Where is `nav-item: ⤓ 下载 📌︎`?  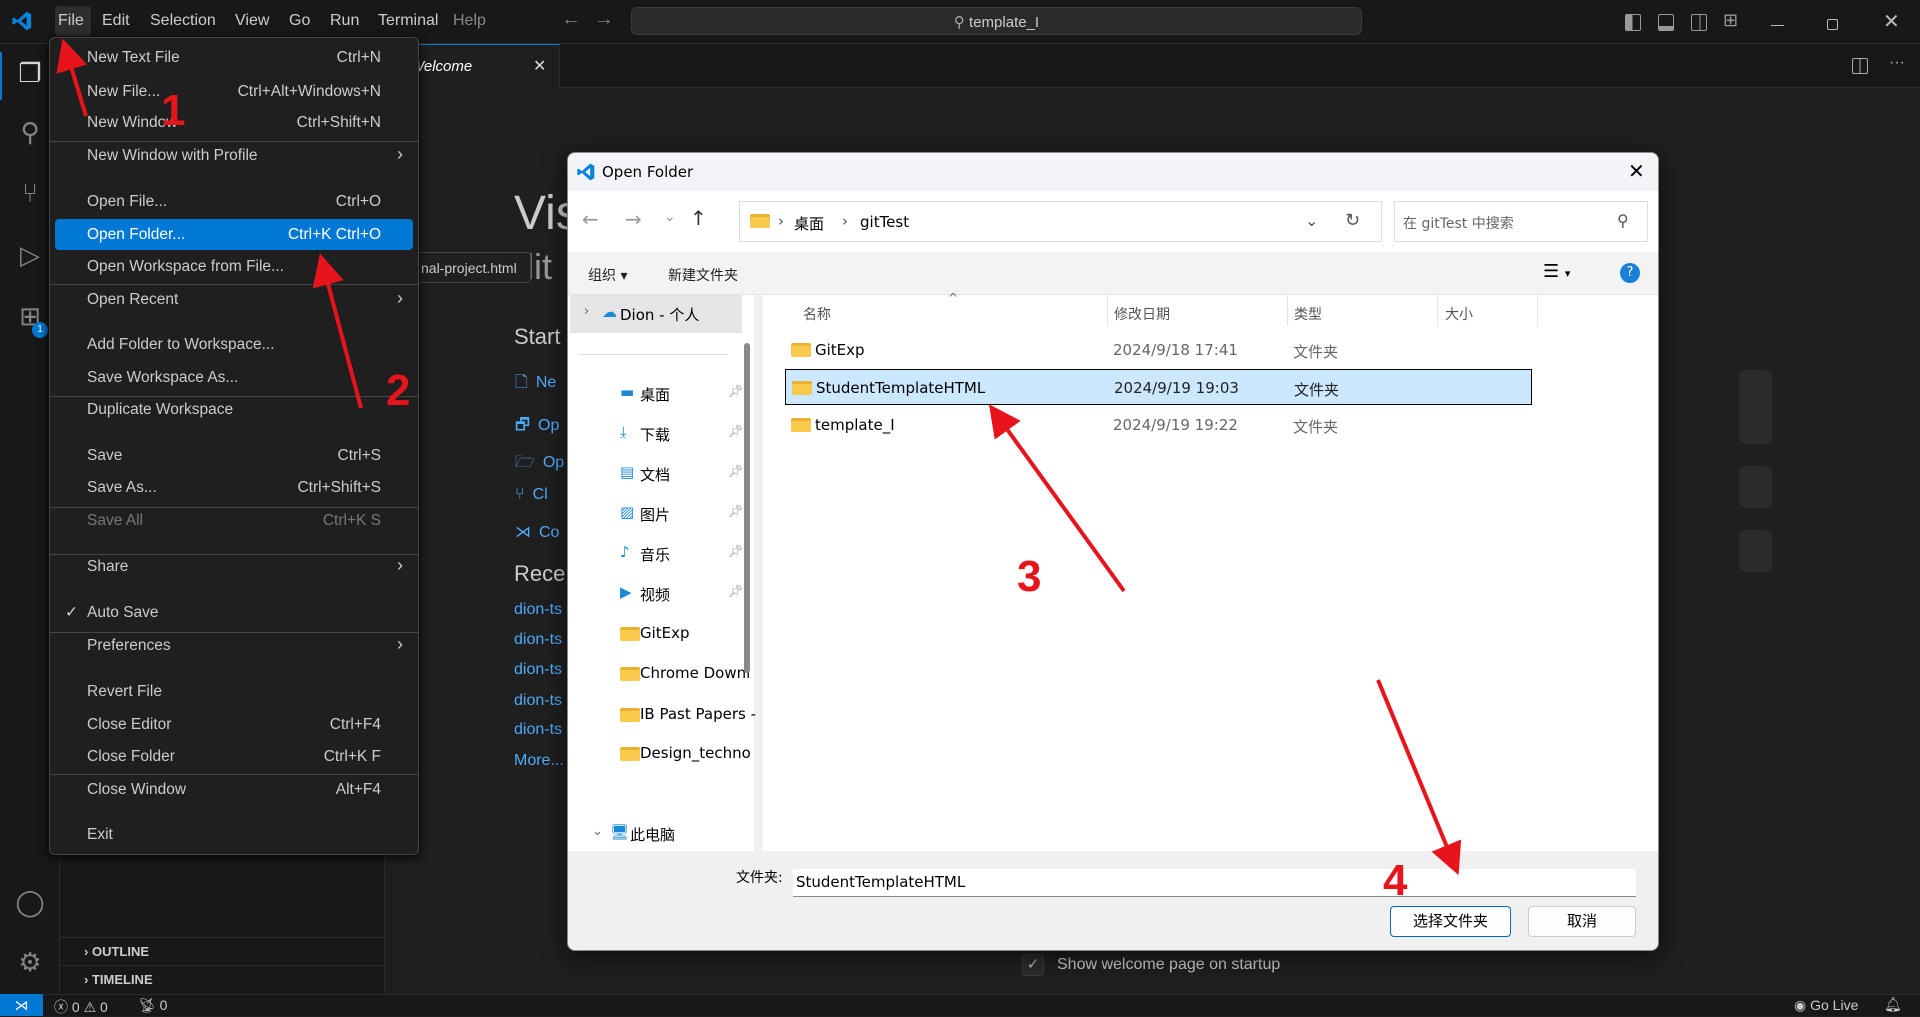
nav-item: ⤓ 下载 📌︎ is located at coordinates (660, 434).